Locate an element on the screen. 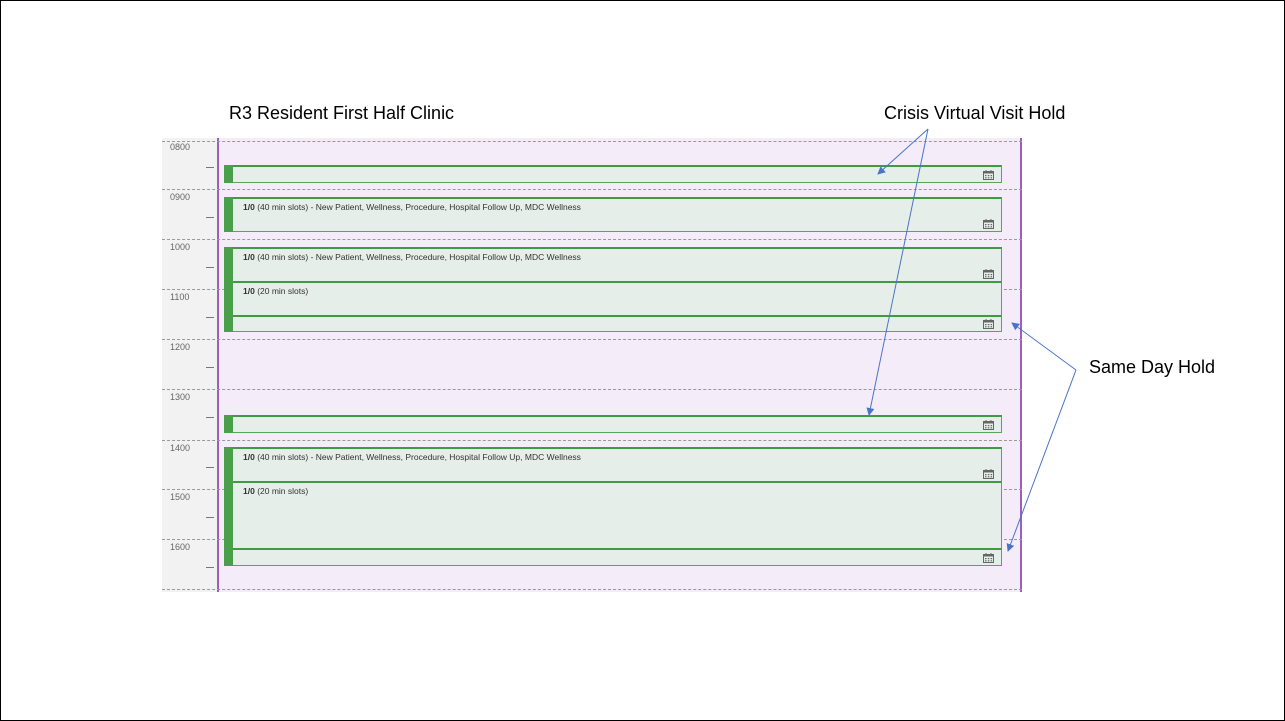 The width and height of the screenshot is (1285, 721). same-day-arrow-bottom is located at coordinates (1041, 460).